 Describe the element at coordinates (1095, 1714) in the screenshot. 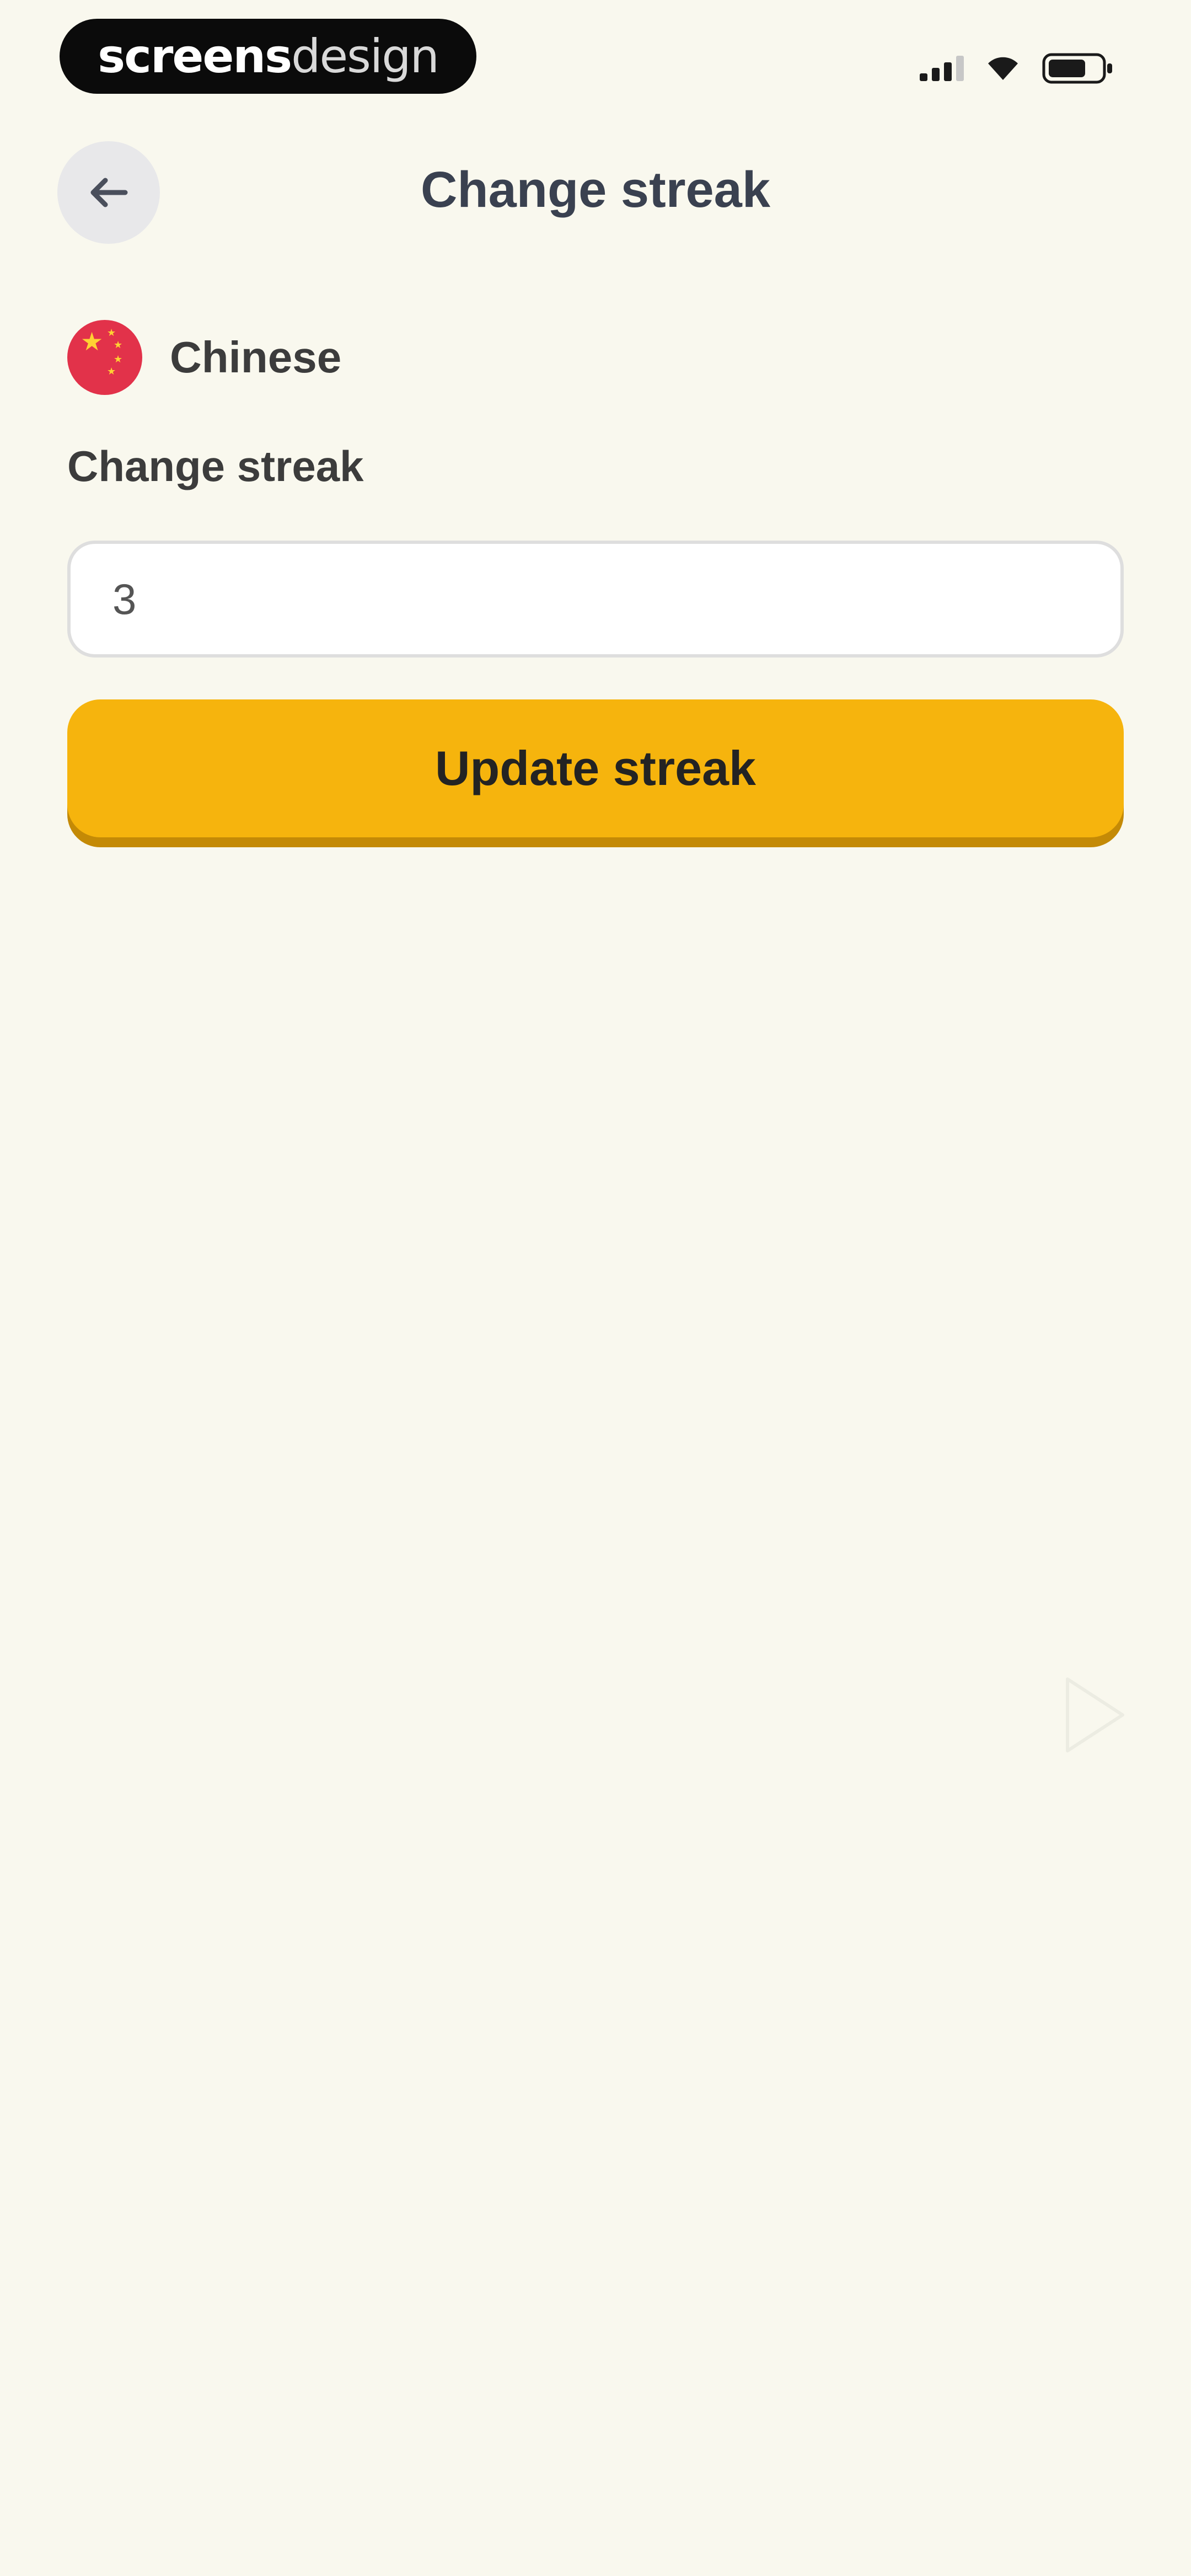

I see `play-icon` at that location.